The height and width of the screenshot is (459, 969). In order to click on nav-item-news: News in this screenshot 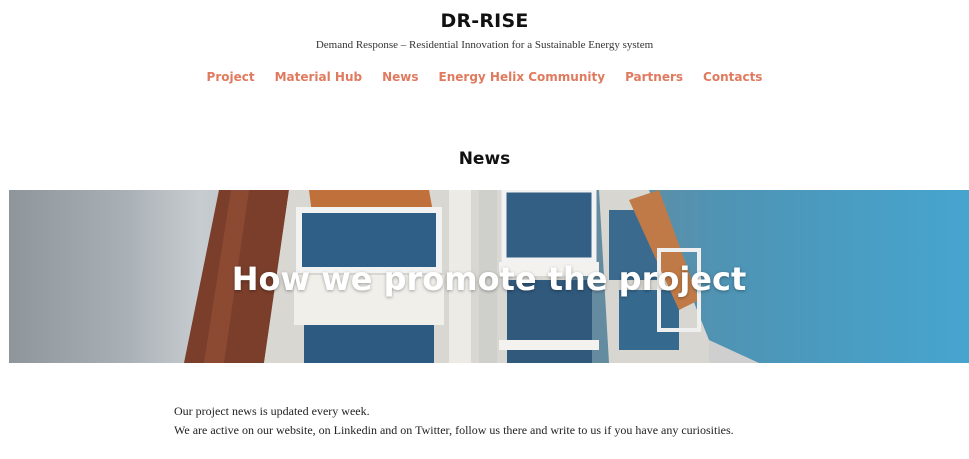, I will do `click(400, 77)`.